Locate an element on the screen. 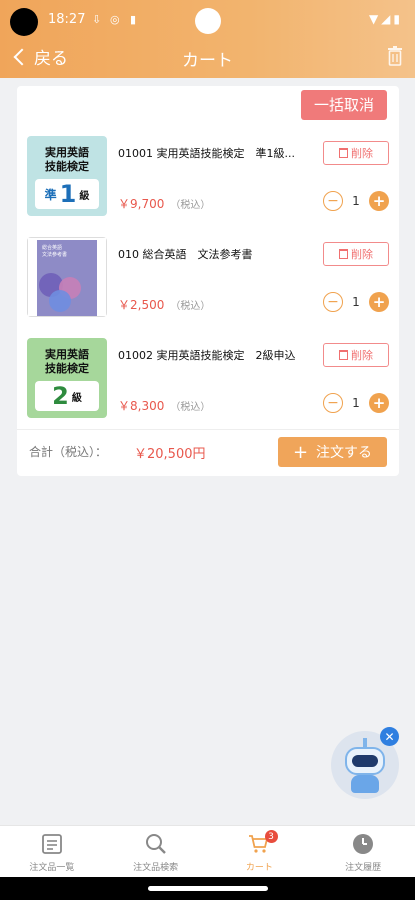 The height and width of the screenshot is (900, 415). item-price: ￥2,500 （税込） is located at coordinates (164, 304).